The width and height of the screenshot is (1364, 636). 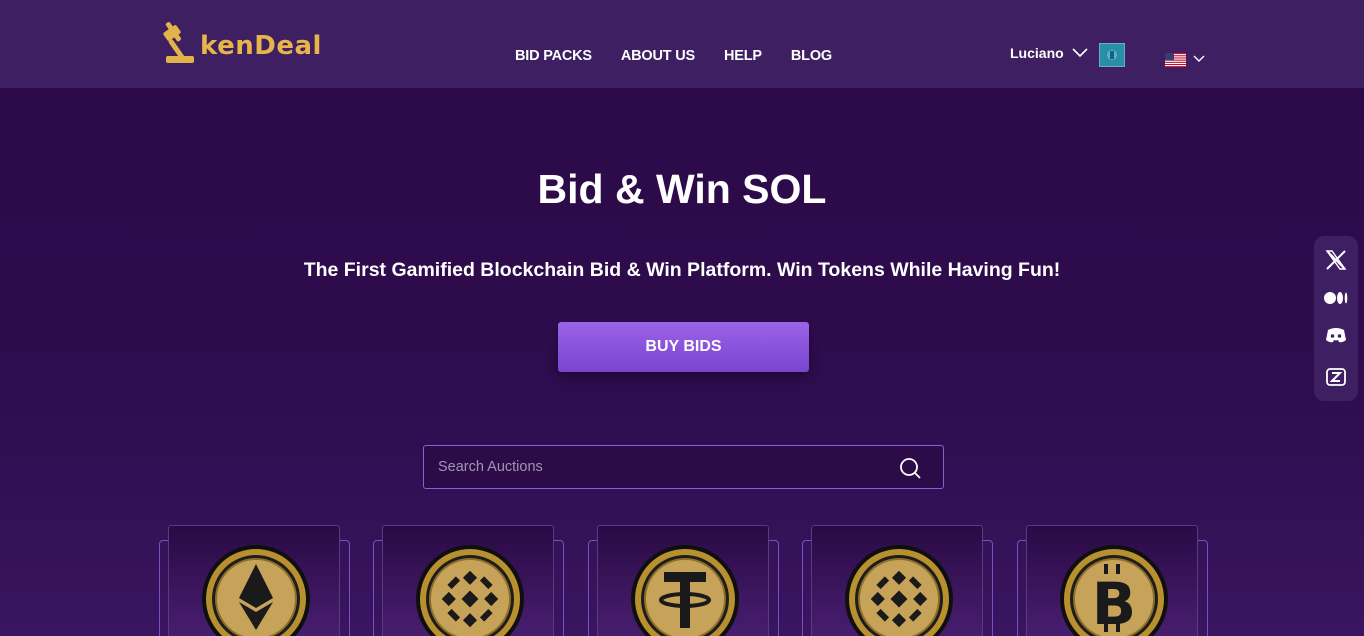 What do you see at coordinates (178, 42) in the screenshot?
I see `gavel-icon` at bounding box center [178, 42].